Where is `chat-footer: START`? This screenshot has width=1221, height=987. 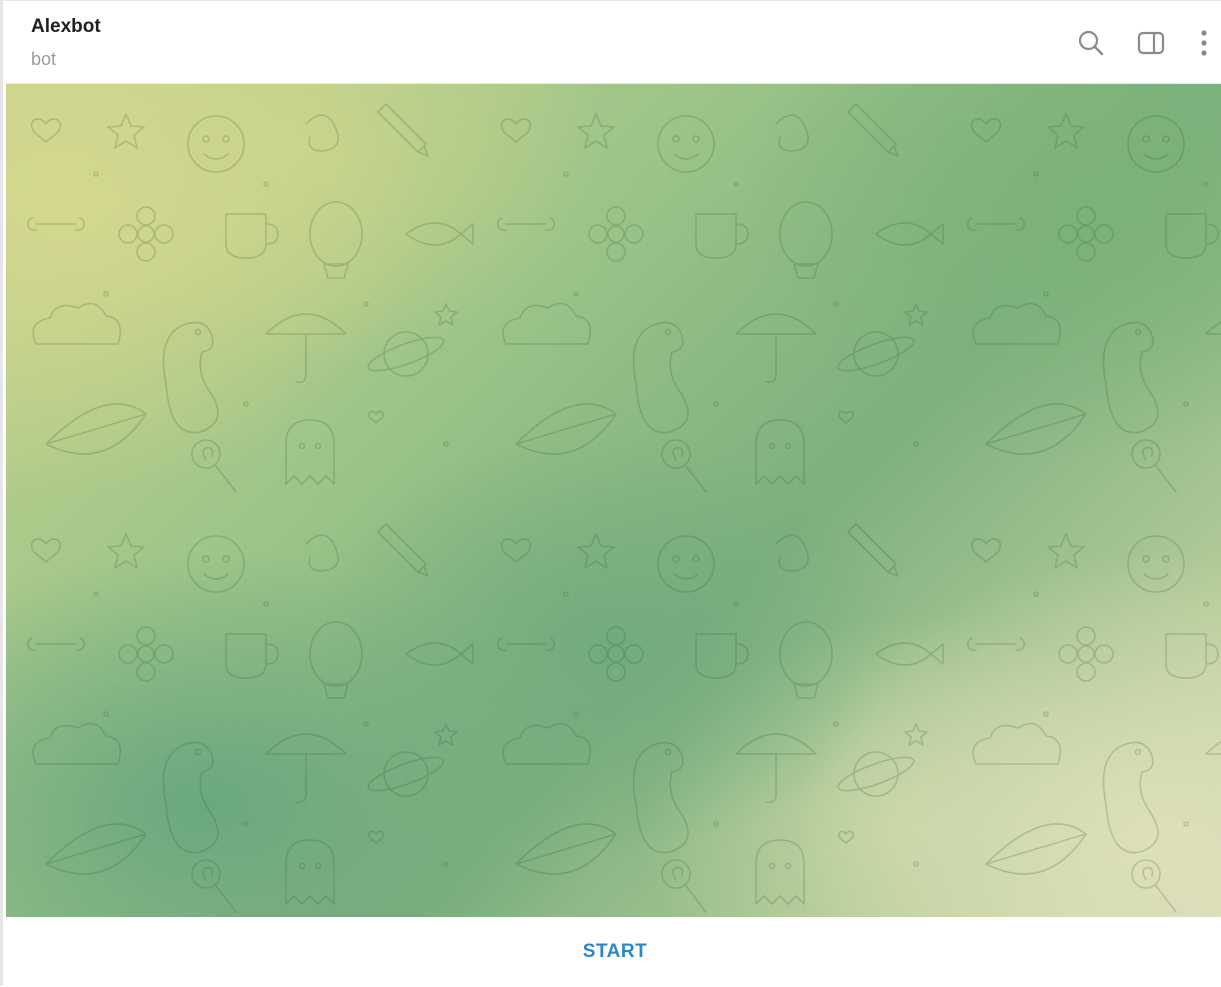 chat-footer: START is located at coordinates (613, 952).